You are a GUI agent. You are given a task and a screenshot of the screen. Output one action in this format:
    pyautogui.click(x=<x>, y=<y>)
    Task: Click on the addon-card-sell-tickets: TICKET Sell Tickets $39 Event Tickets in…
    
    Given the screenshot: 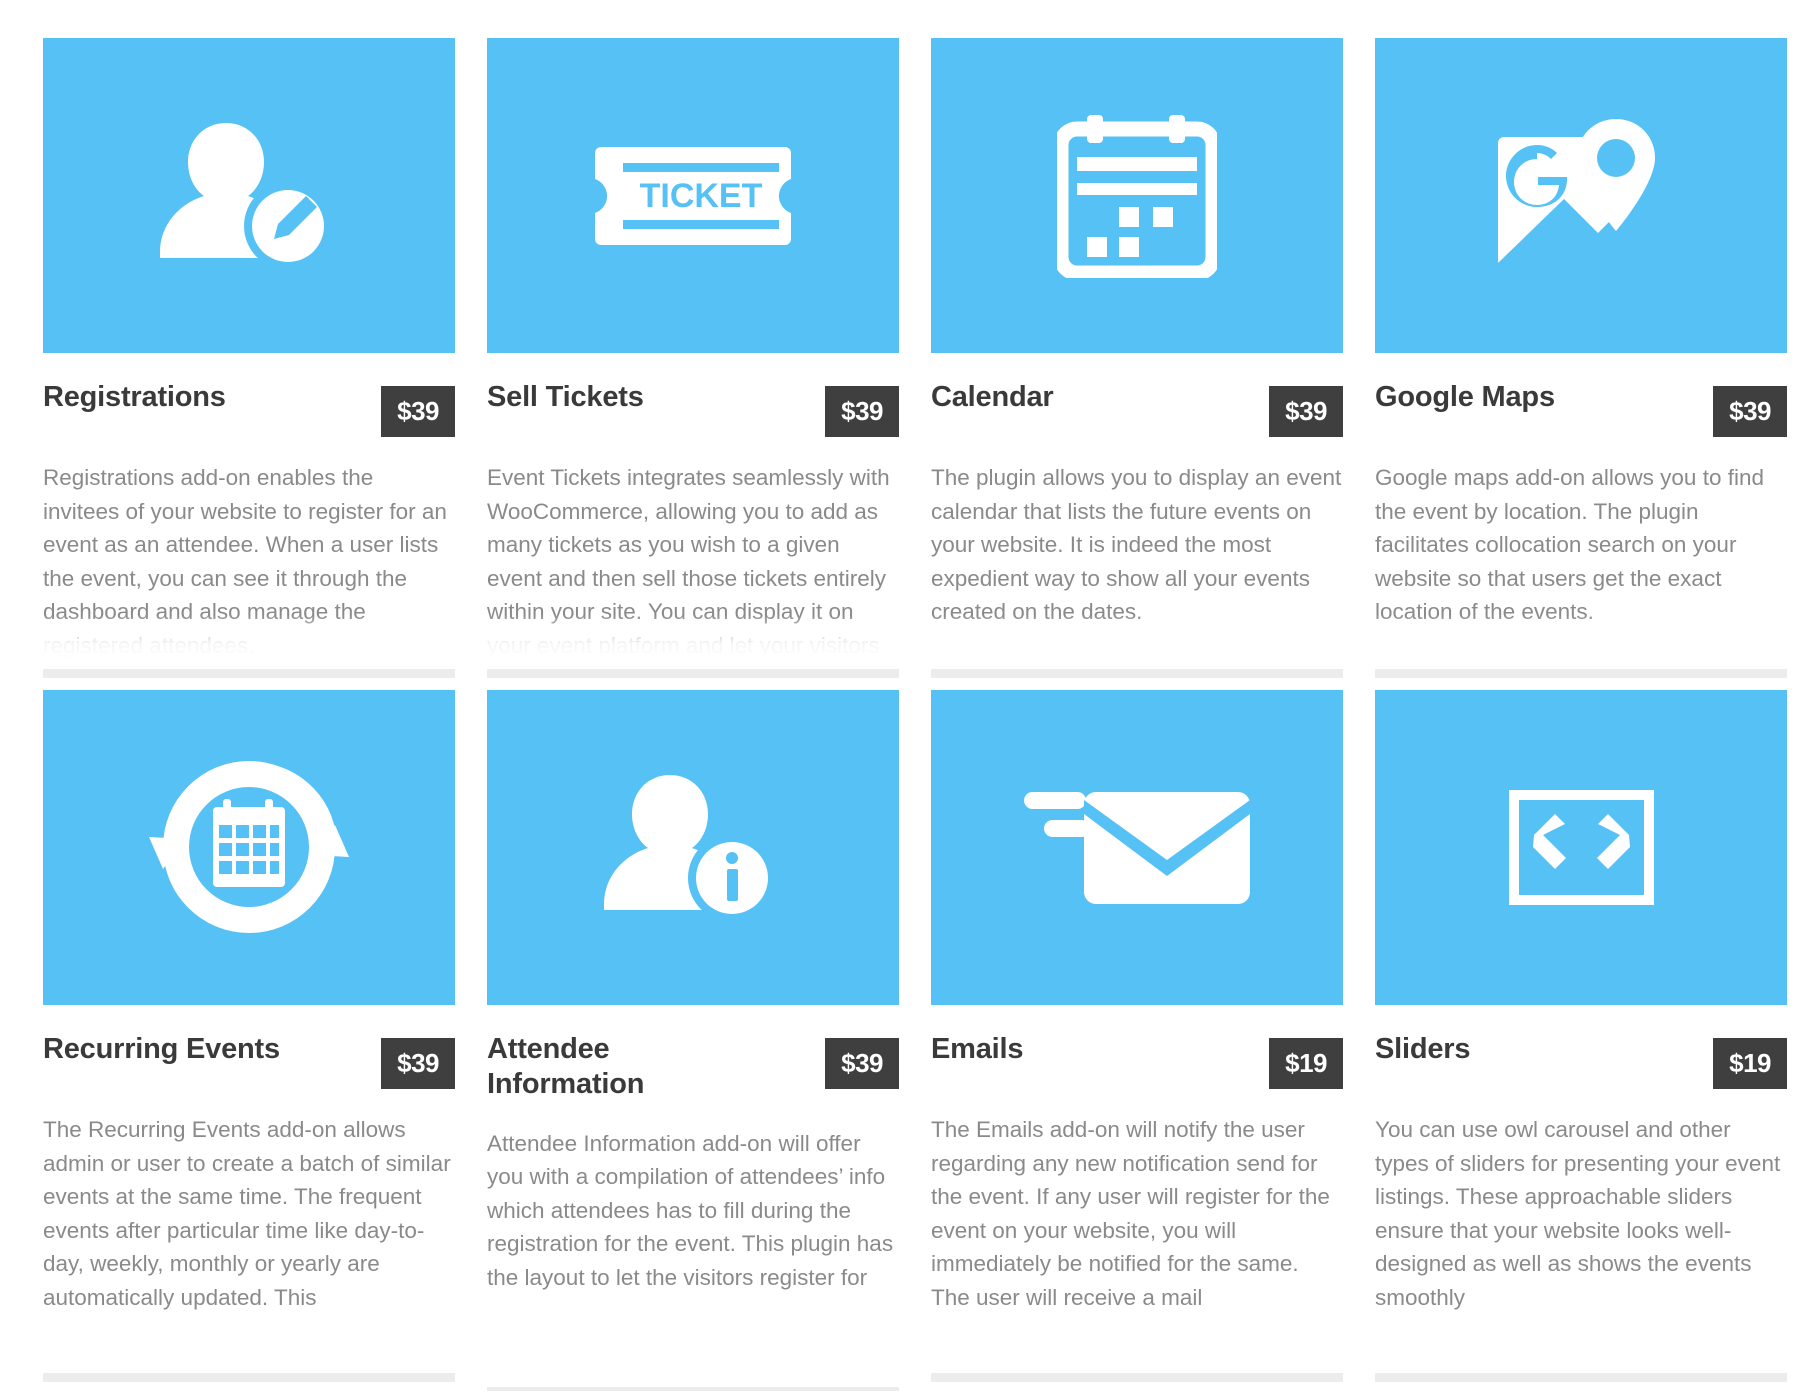 What is the action you would take?
    pyautogui.click(x=693, y=364)
    